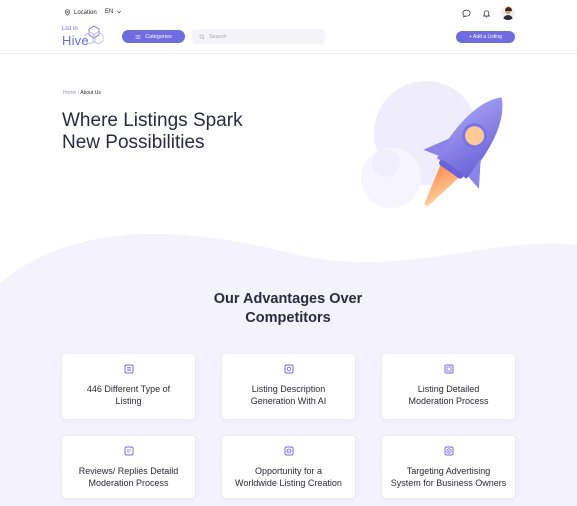  Describe the element at coordinates (288, 395) in the screenshot. I see `advantage-text: Listing Description Generation With AI` at that location.